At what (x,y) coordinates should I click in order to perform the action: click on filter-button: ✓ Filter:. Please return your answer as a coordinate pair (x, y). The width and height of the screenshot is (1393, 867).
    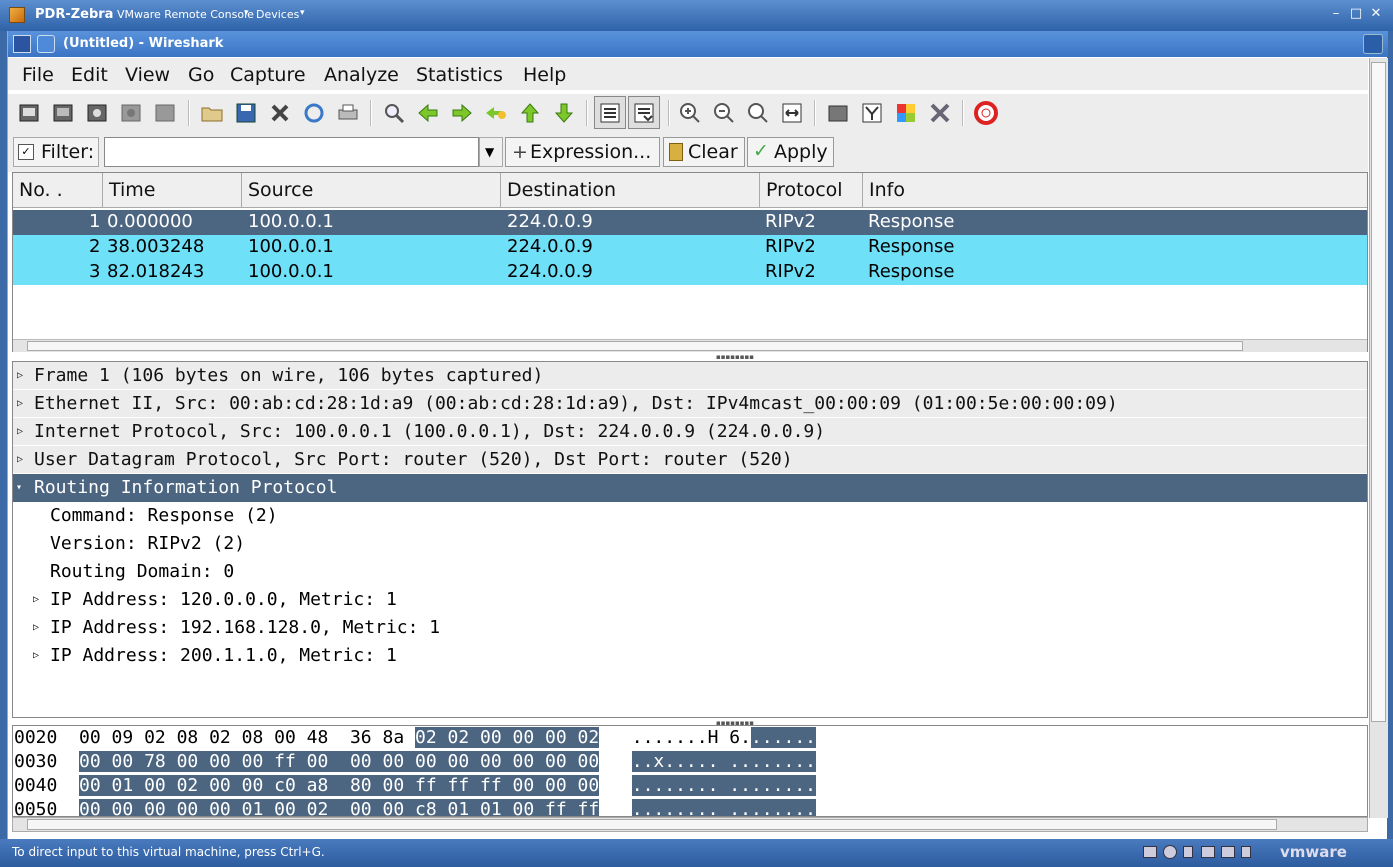
    Looking at the image, I should click on (56, 152).